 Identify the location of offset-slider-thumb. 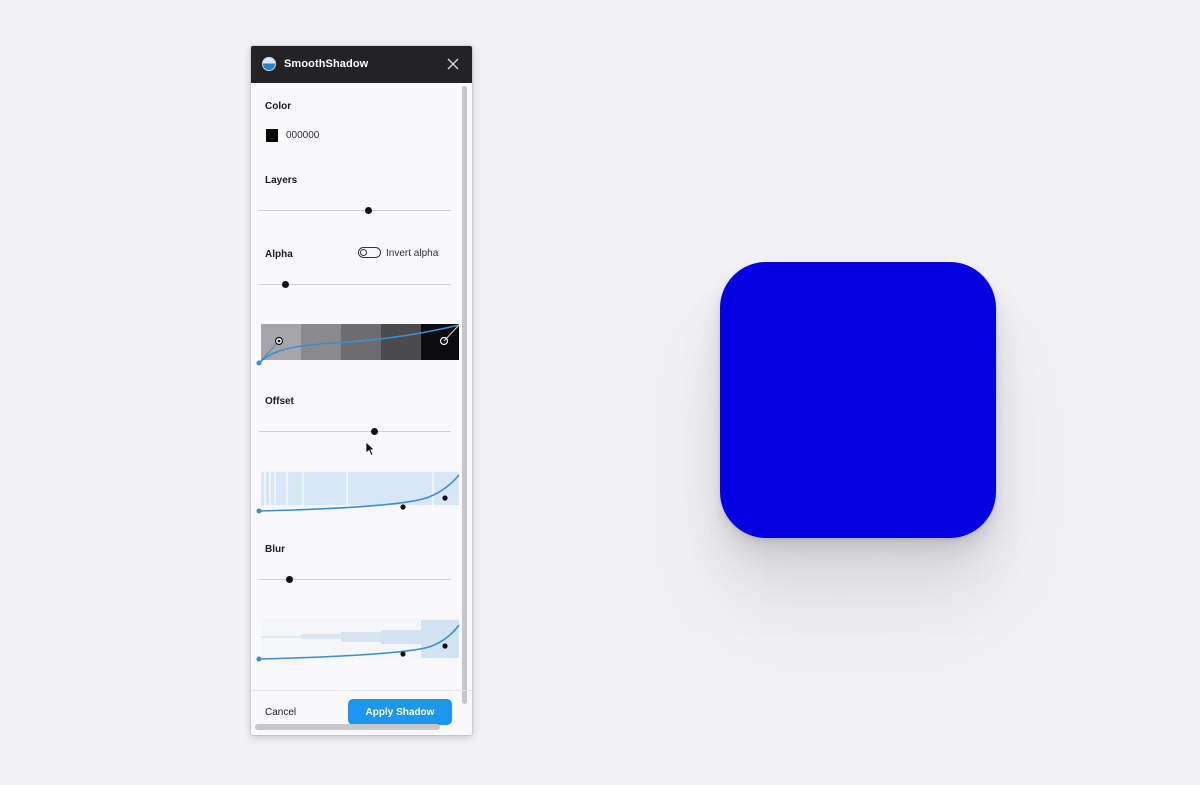
(374, 431).